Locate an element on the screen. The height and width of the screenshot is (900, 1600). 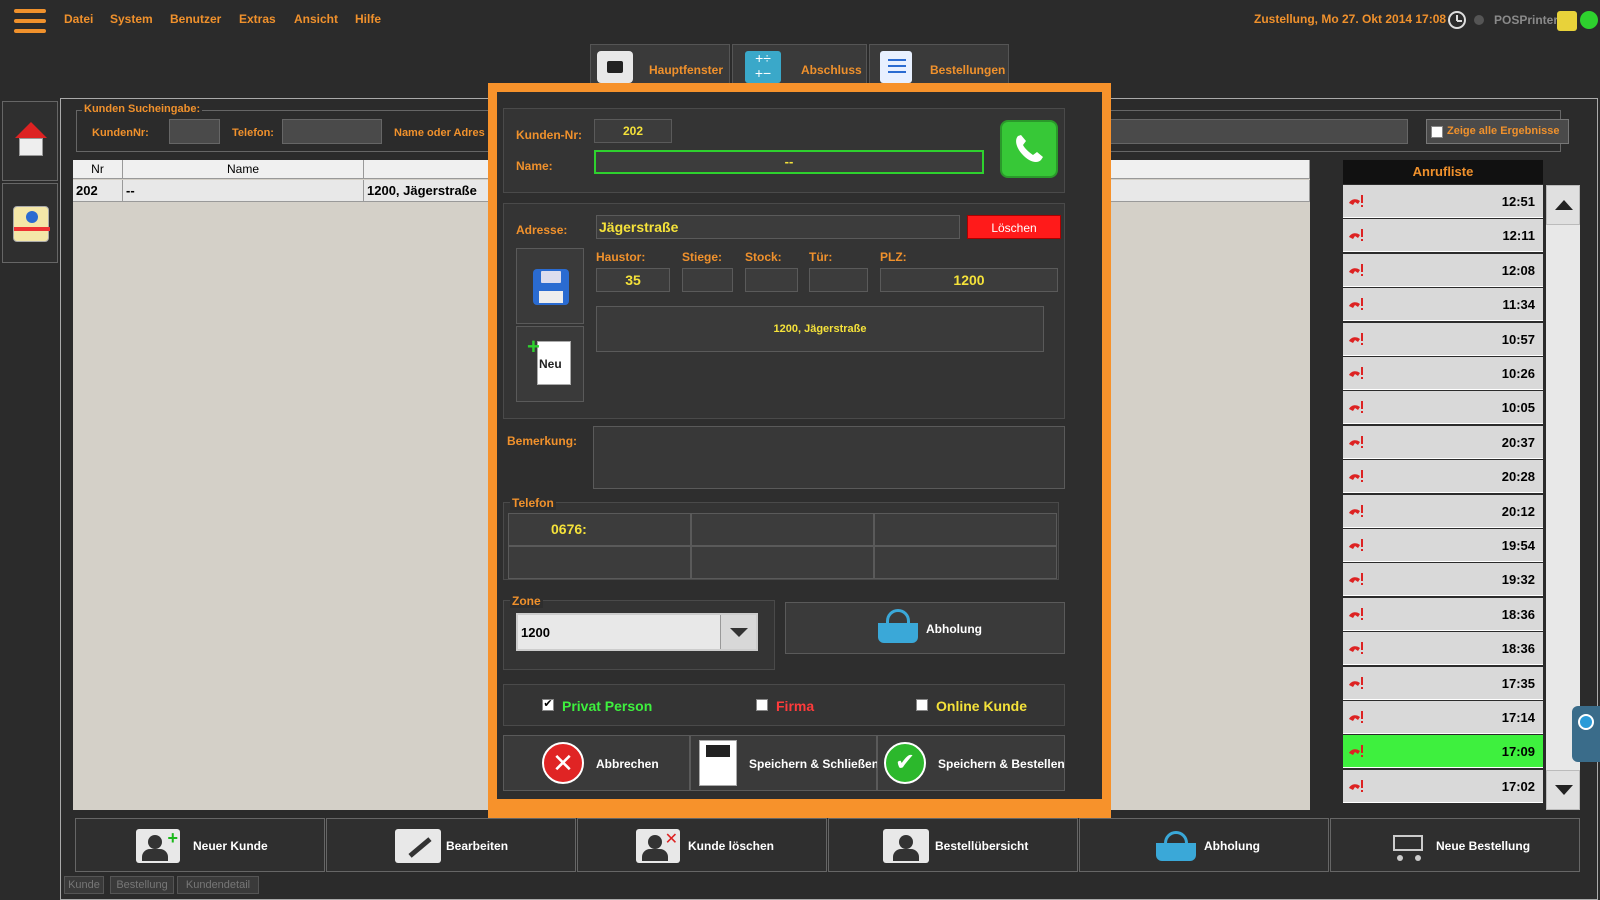
scroll-down-button is located at coordinates (1563, 790).